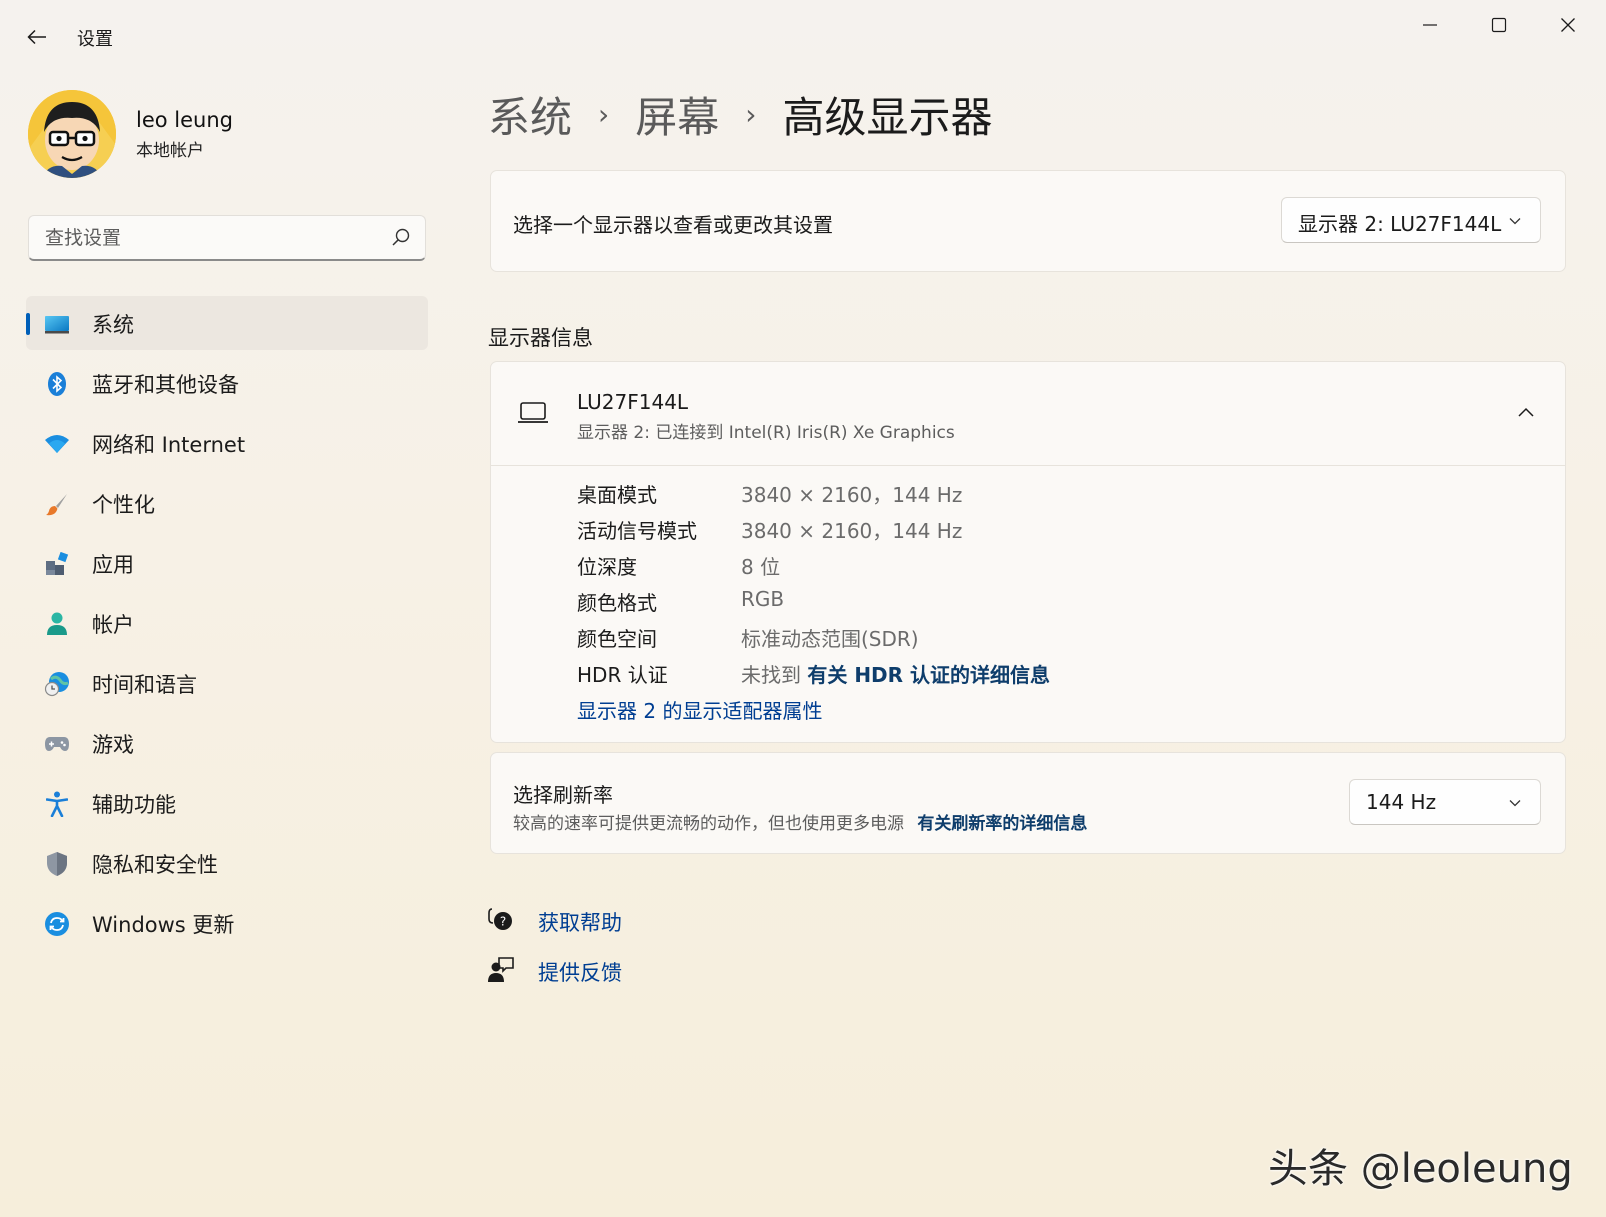 The image size is (1606, 1217). Describe the element at coordinates (401, 237) in the screenshot. I see `search-icon` at that location.